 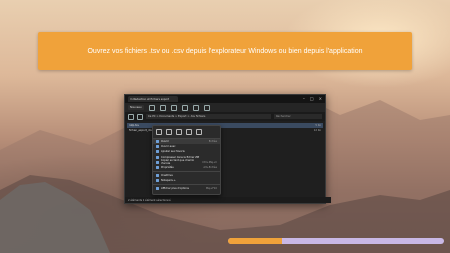 What do you see at coordinates (157, 175) in the screenshot?
I see `cloud-icon` at bounding box center [157, 175].